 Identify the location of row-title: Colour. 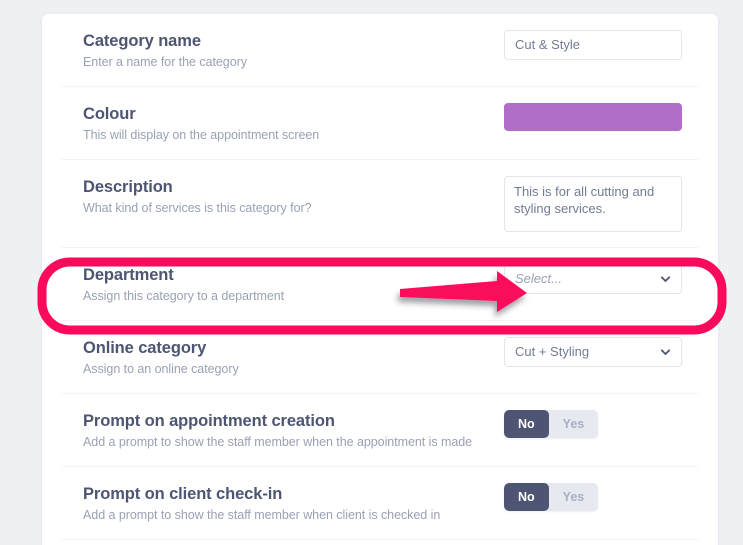
(109, 114).